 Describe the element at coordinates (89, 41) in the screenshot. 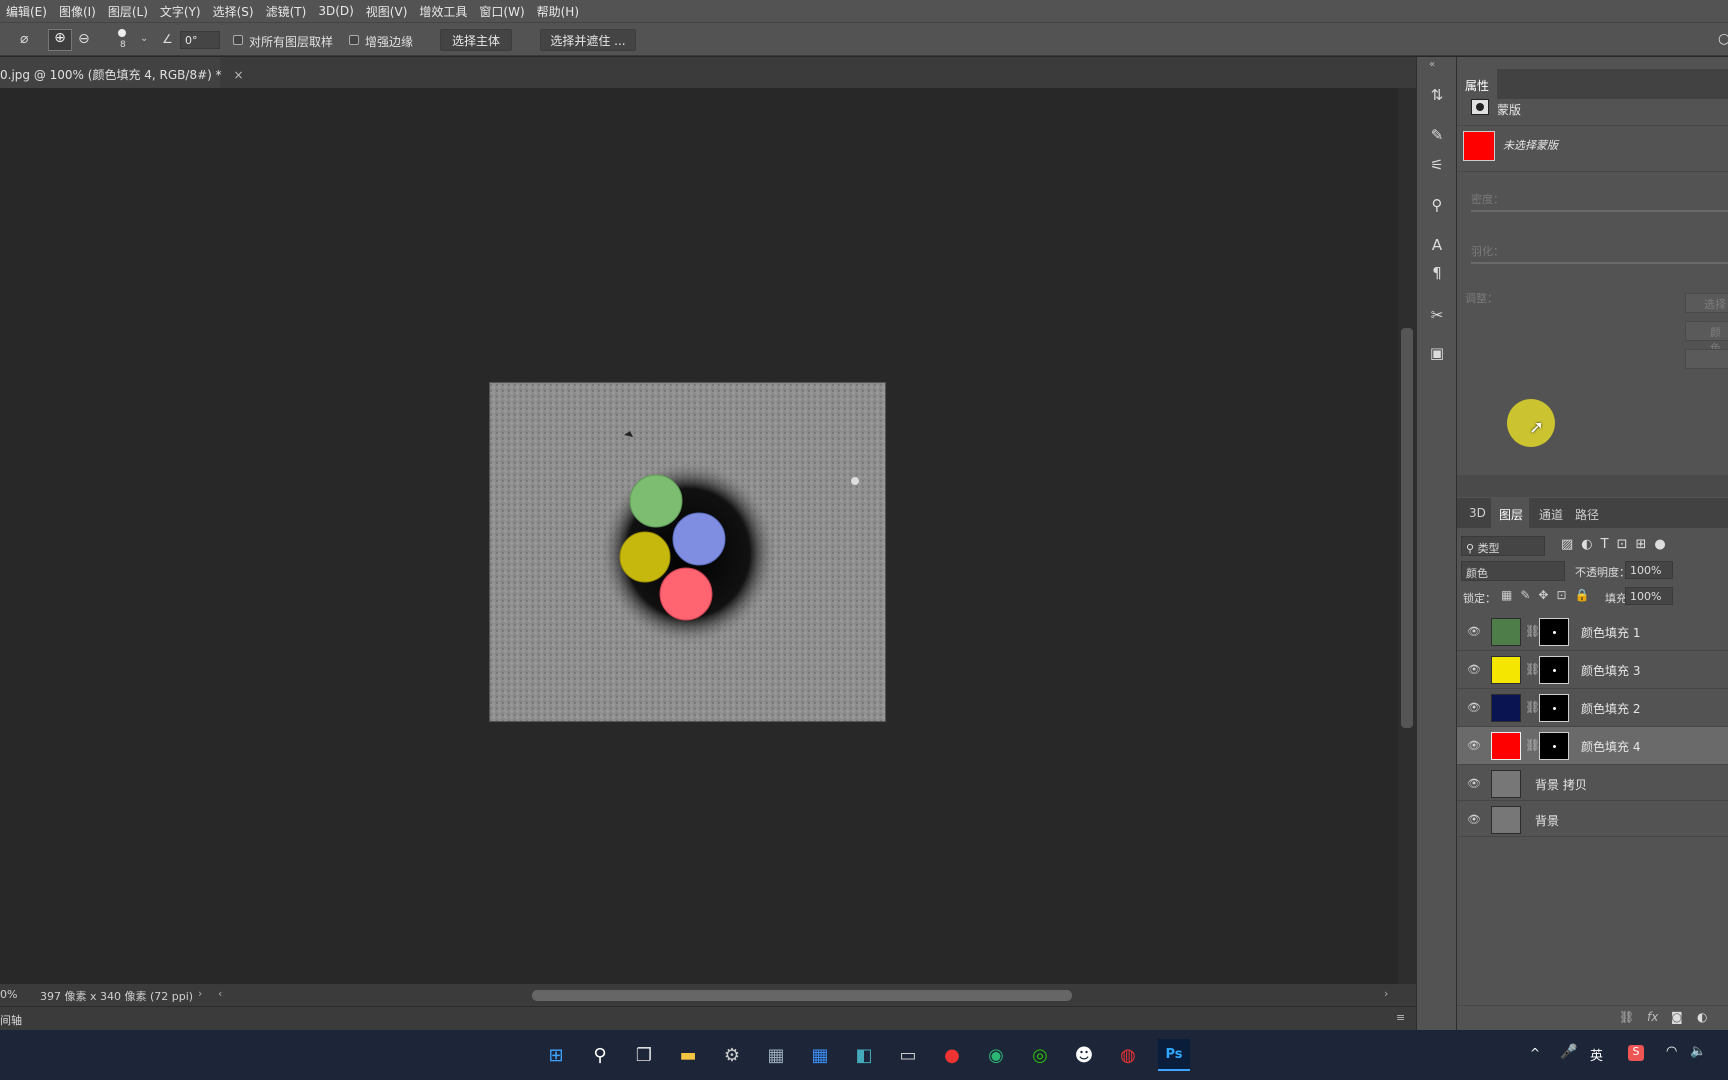

I see `subtract-selection-brush-icon: ⊖` at that location.